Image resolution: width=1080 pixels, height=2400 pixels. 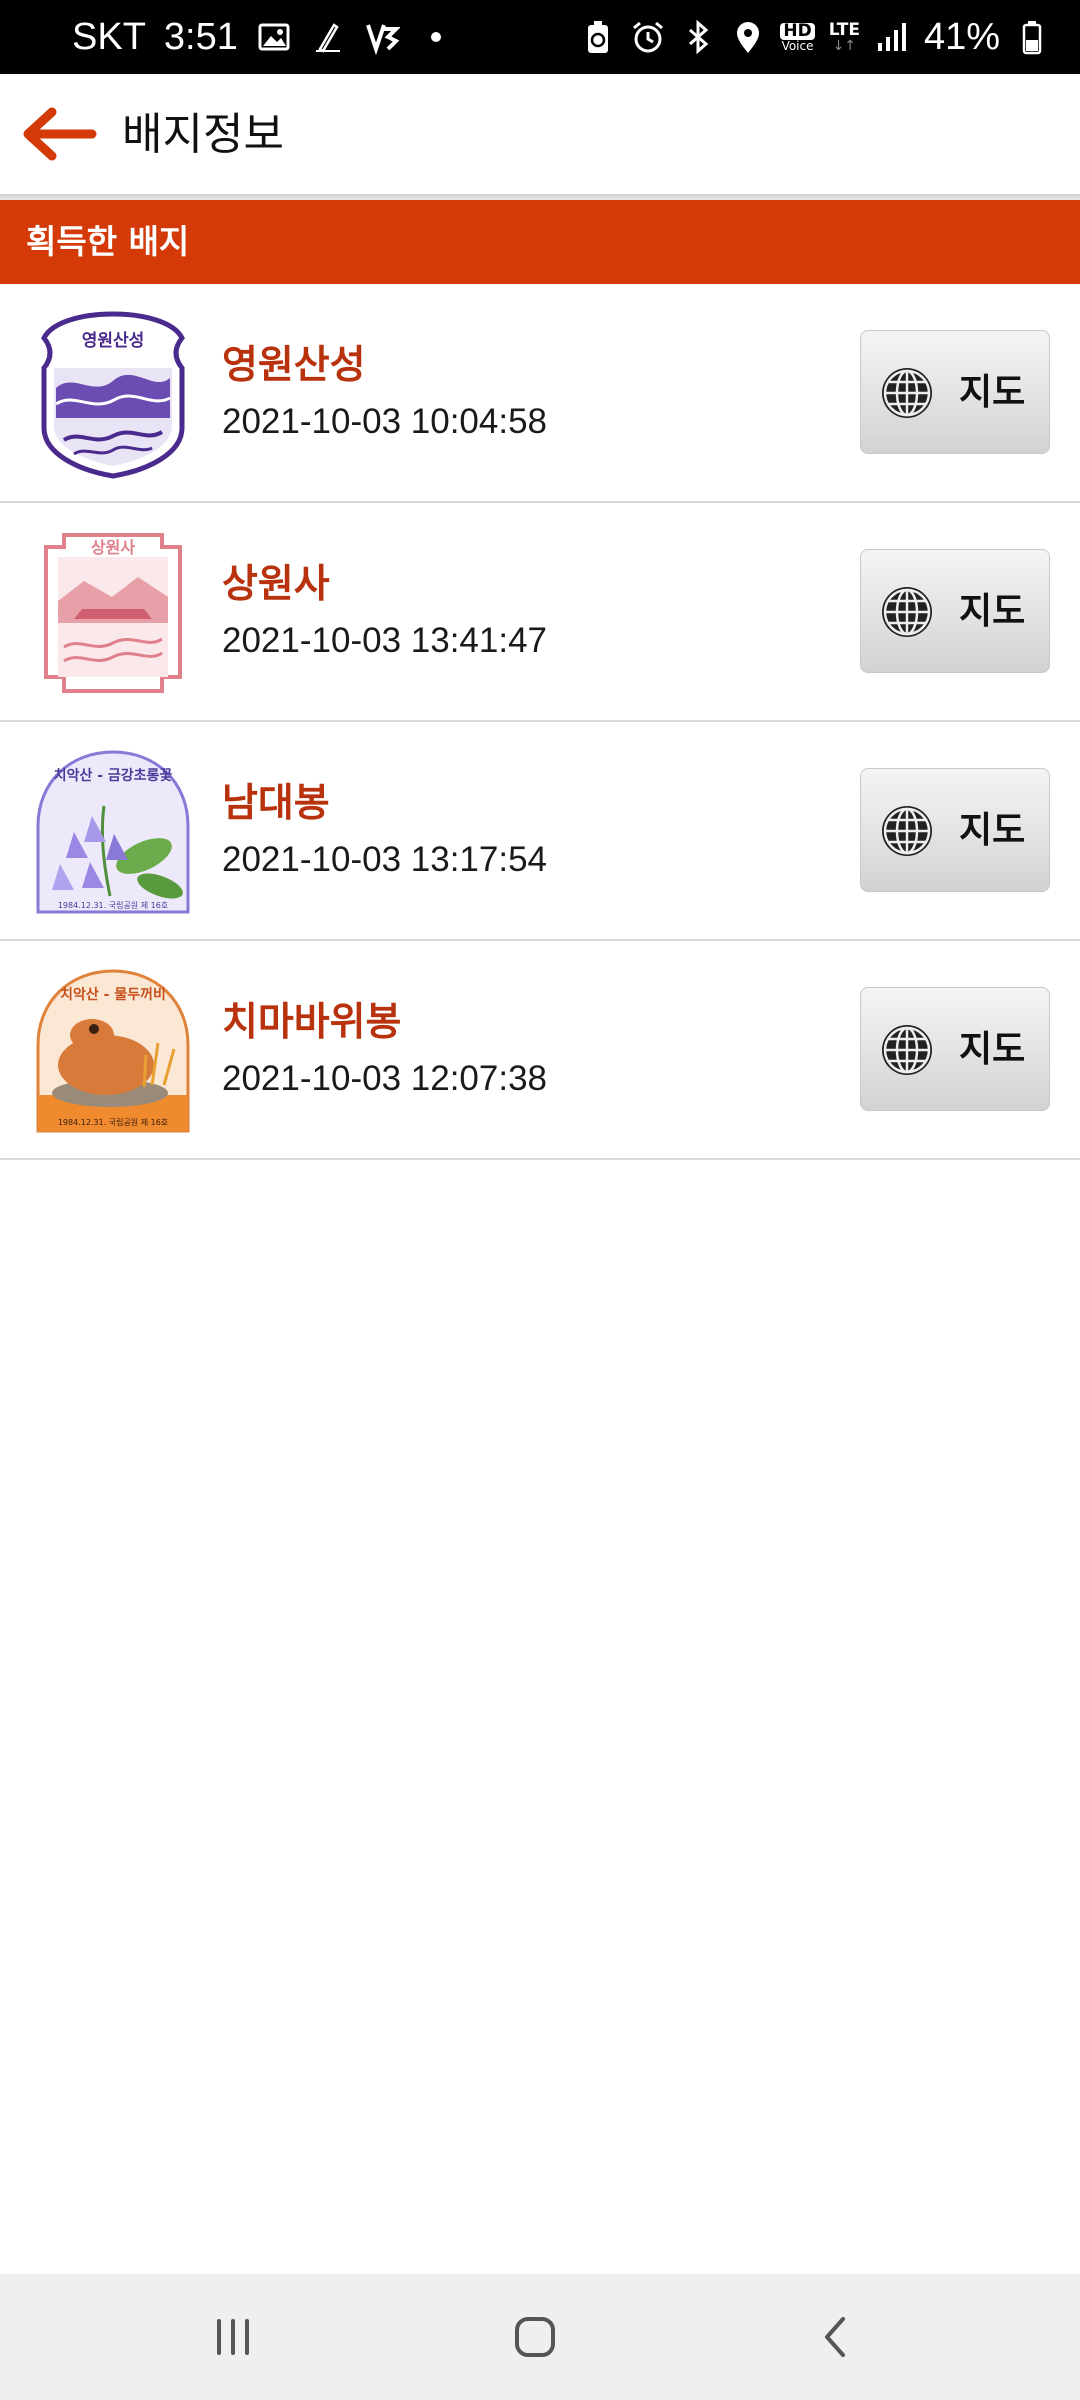 I want to click on badge-name: 상원사, so click(x=276, y=584).